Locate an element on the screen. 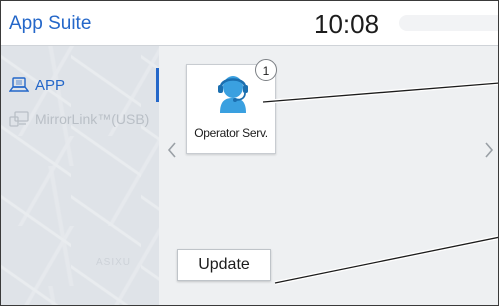 Image resolution: width=499 pixels, height=306 pixels. status-bar-area is located at coordinates (448, 23).